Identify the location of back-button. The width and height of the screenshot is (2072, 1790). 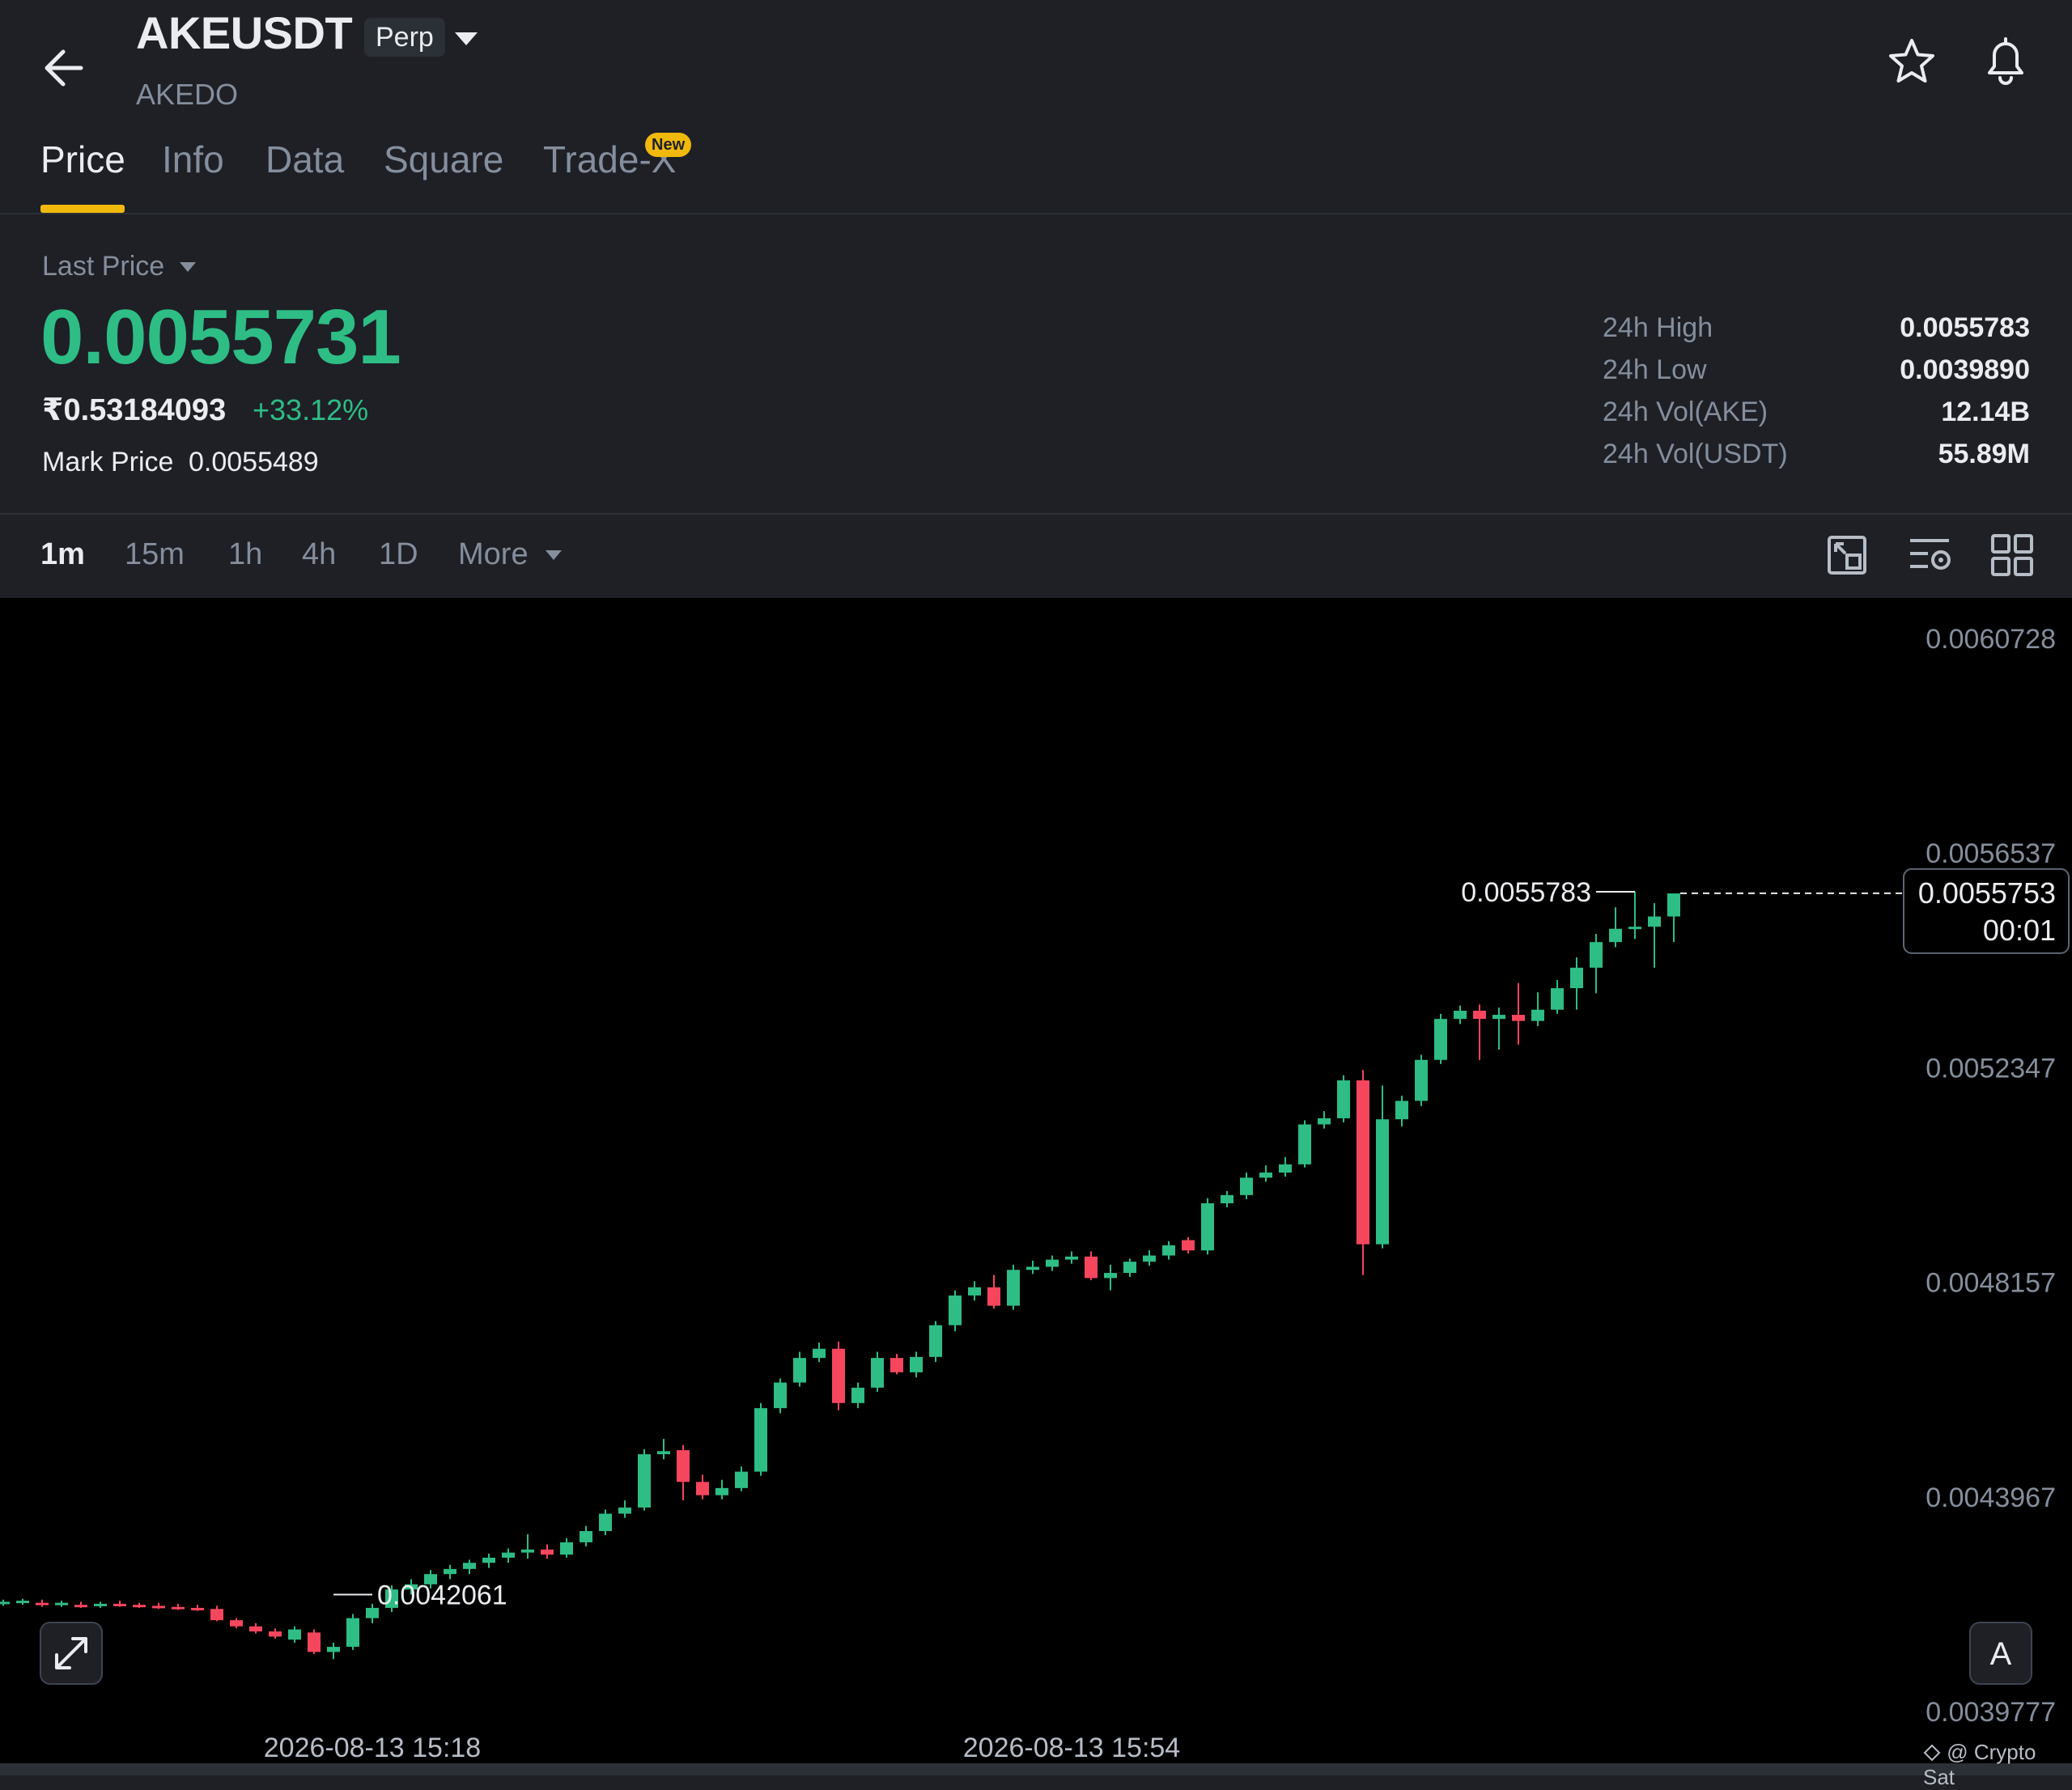
(67, 67).